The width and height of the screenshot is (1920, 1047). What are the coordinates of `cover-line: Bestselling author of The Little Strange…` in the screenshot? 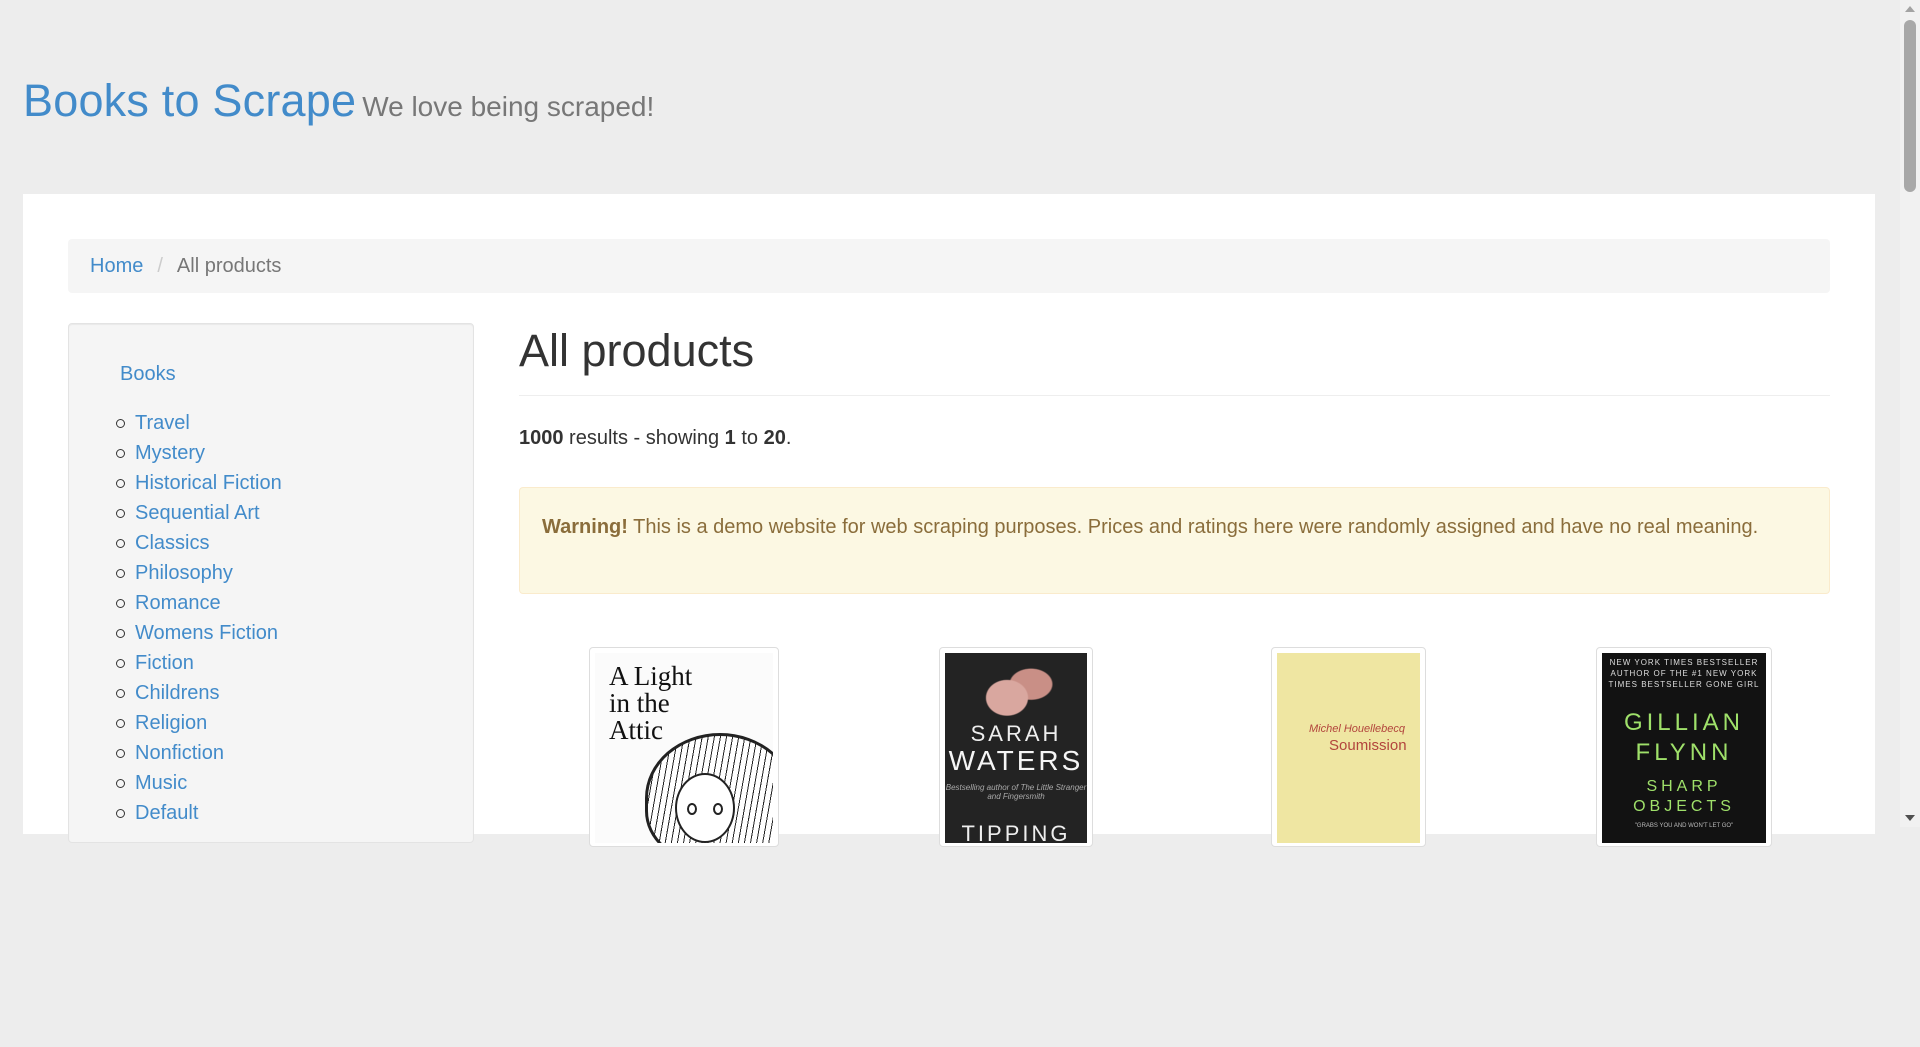 It's located at (1016, 792).